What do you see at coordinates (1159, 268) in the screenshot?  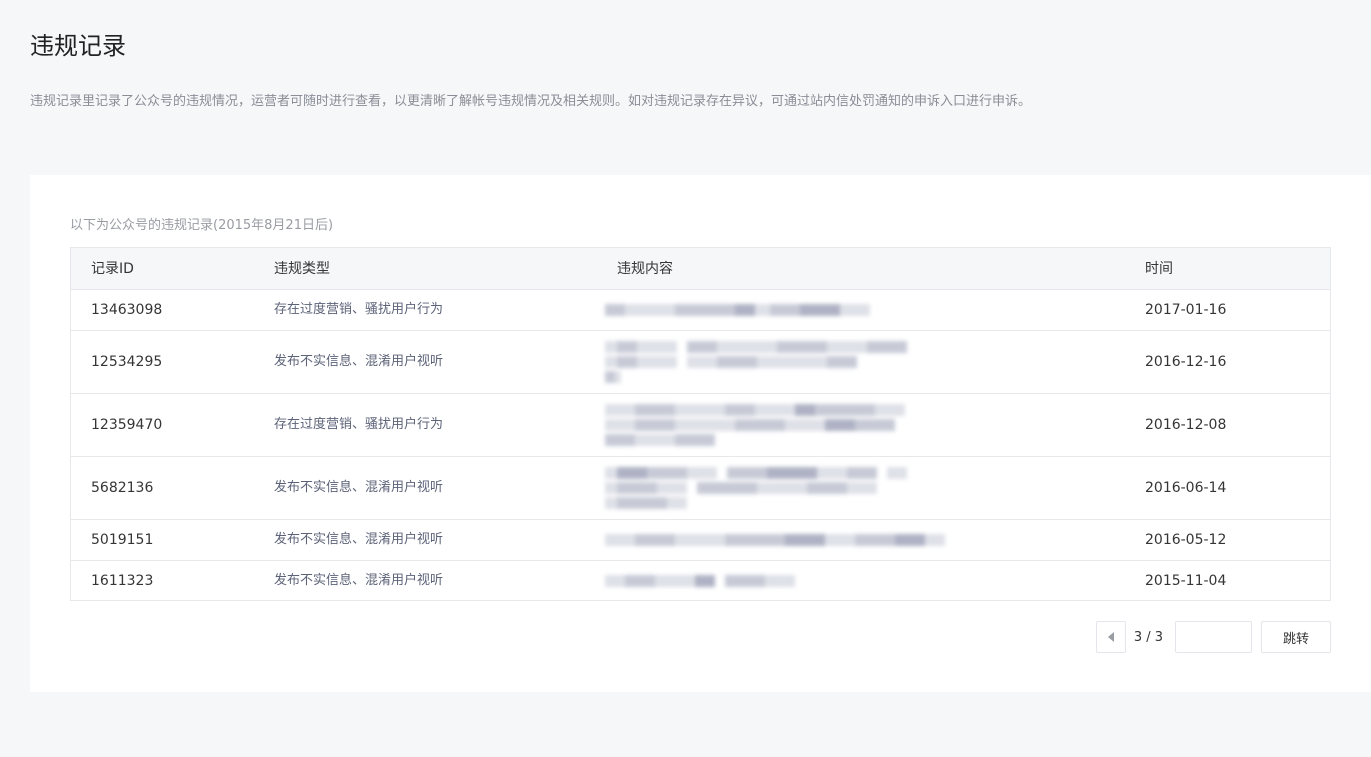 I see `header-time: 时间` at bounding box center [1159, 268].